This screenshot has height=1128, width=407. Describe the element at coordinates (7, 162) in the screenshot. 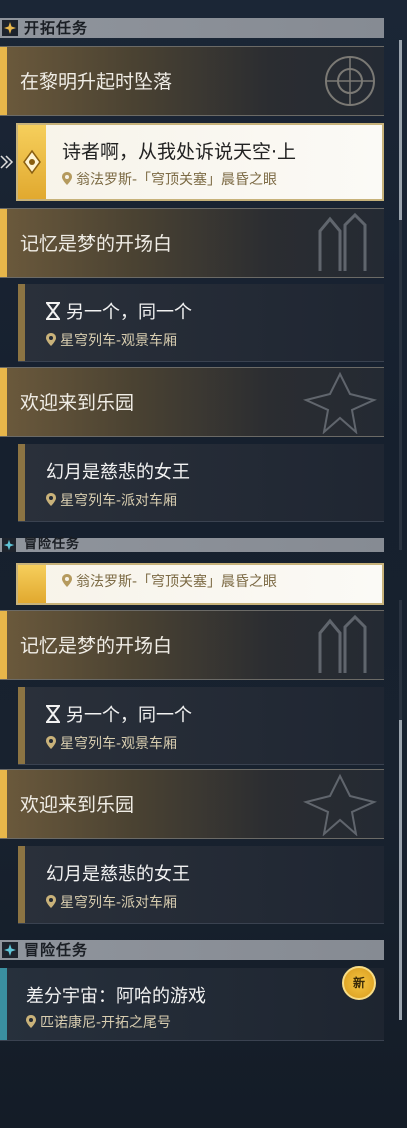

I see `selected-indicator-icon` at that location.